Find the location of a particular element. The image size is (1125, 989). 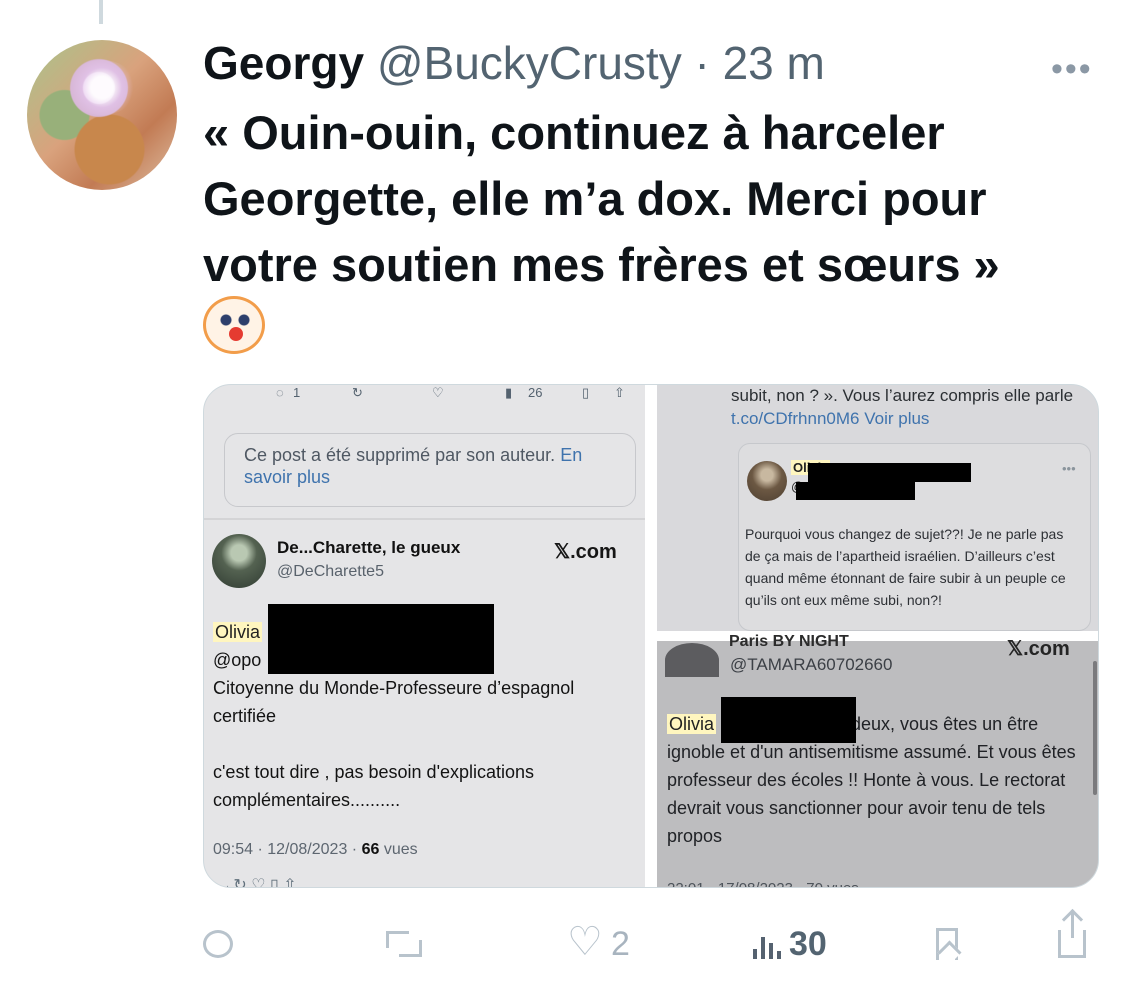

mini-reply-count: 1 is located at coordinates (297, 392).